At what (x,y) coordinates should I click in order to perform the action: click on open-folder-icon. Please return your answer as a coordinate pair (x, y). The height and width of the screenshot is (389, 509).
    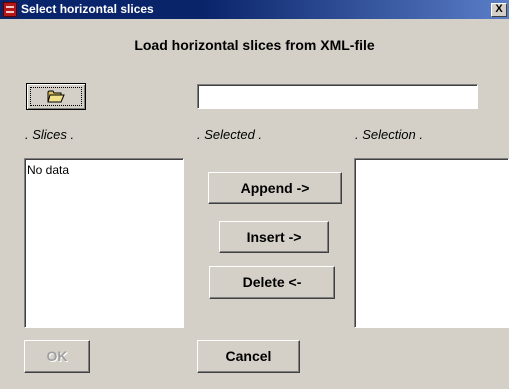
    Looking at the image, I should click on (56, 96).